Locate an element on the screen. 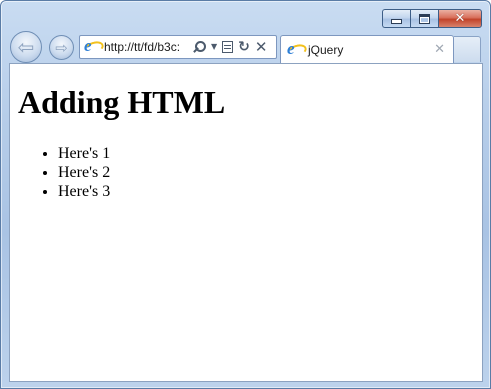  caption-buttons: ✕ is located at coordinates (432, 18).